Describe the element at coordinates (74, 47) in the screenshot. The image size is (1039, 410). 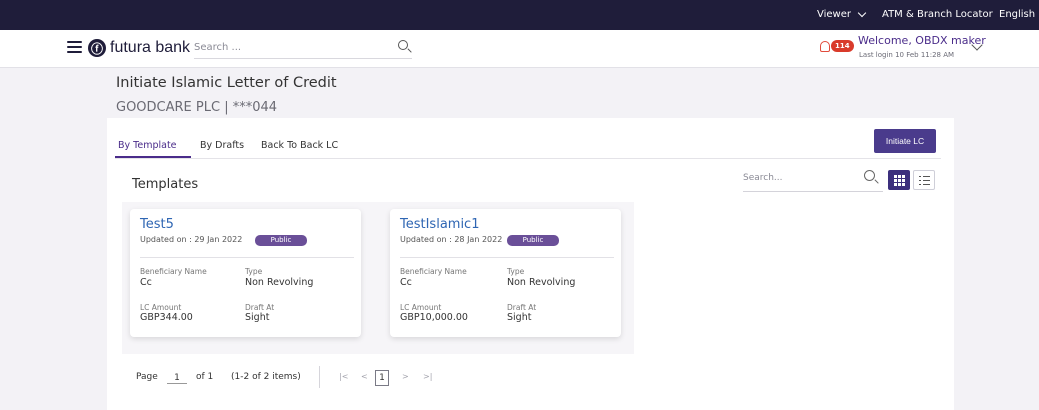
I see `menu-icon` at that location.